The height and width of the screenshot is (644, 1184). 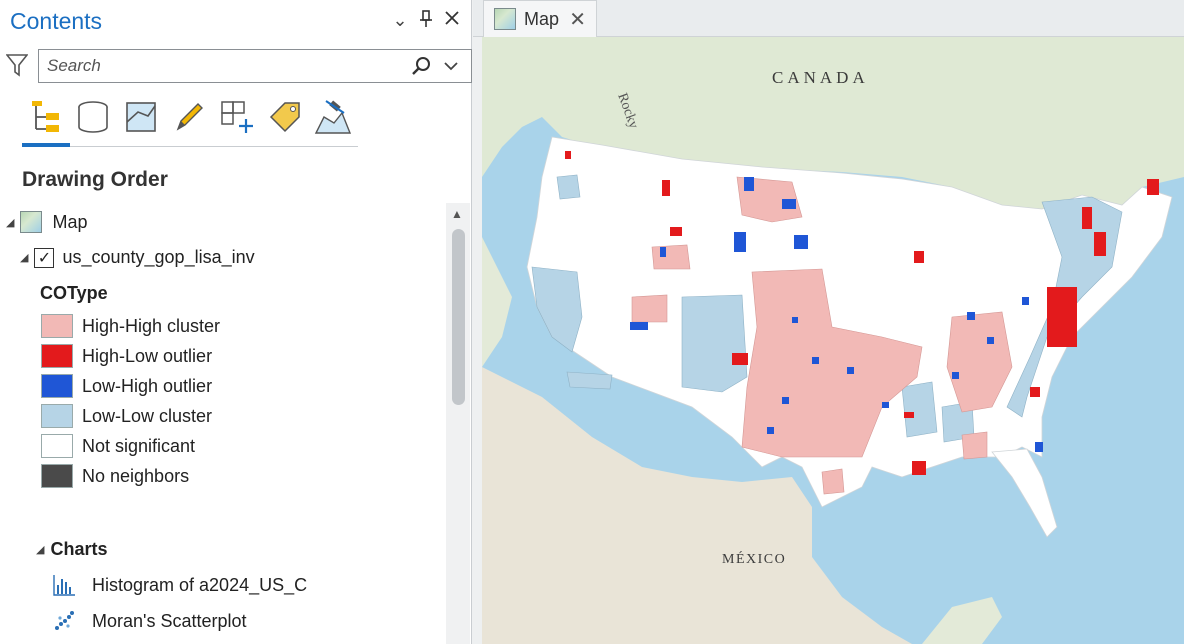 I want to click on map-node-label: Map, so click(x=70, y=221).